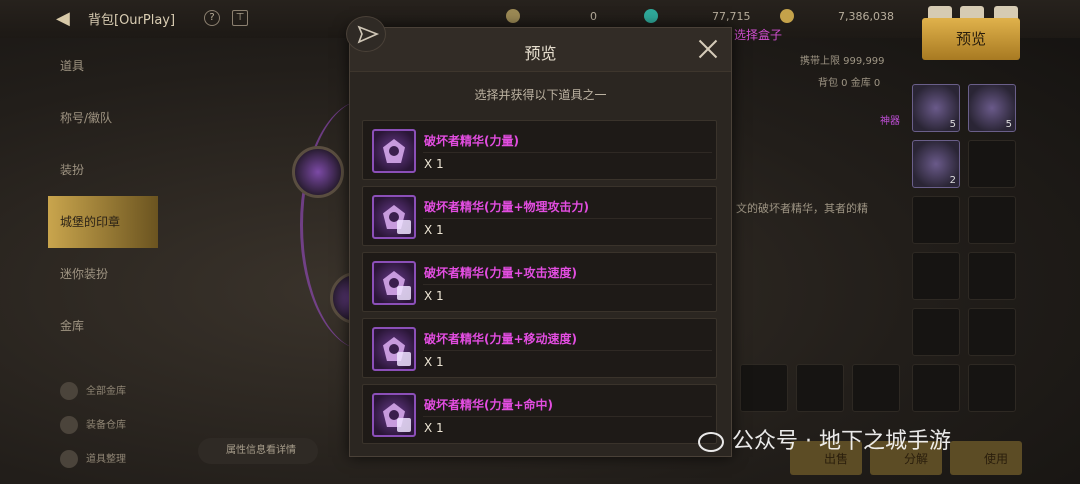 Image resolution: width=1080 pixels, height=484 pixels. I want to click on reward-name: 破坏者精华(力量+命中), so click(489, 405).